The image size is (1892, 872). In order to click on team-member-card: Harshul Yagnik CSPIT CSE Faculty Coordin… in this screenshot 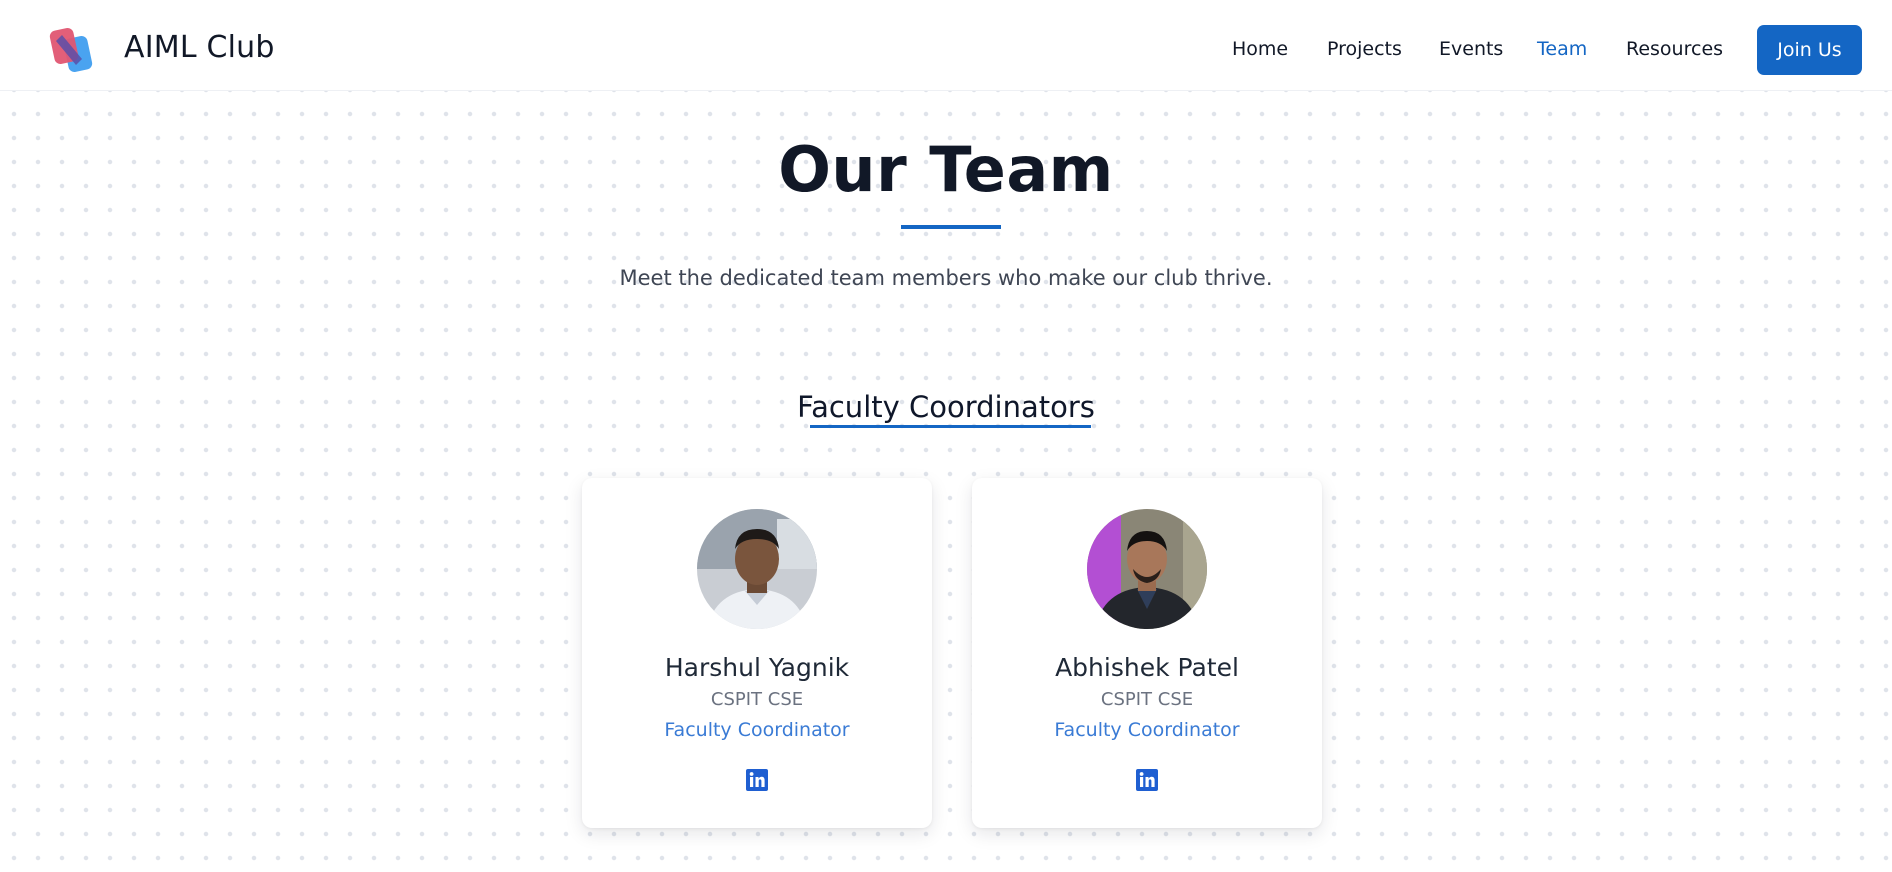, I will do `click(757, 653)`.